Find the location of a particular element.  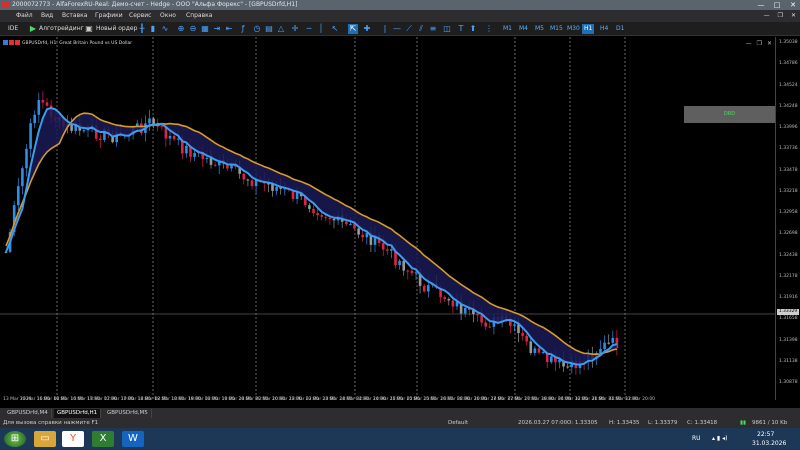

menu-insert: Вставка is located at coordinates (74, 16).